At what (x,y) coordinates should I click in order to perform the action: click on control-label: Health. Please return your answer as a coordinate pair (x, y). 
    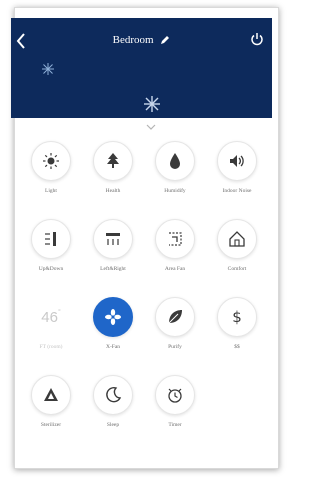
    Looking at the image, I should click on (113, 191).